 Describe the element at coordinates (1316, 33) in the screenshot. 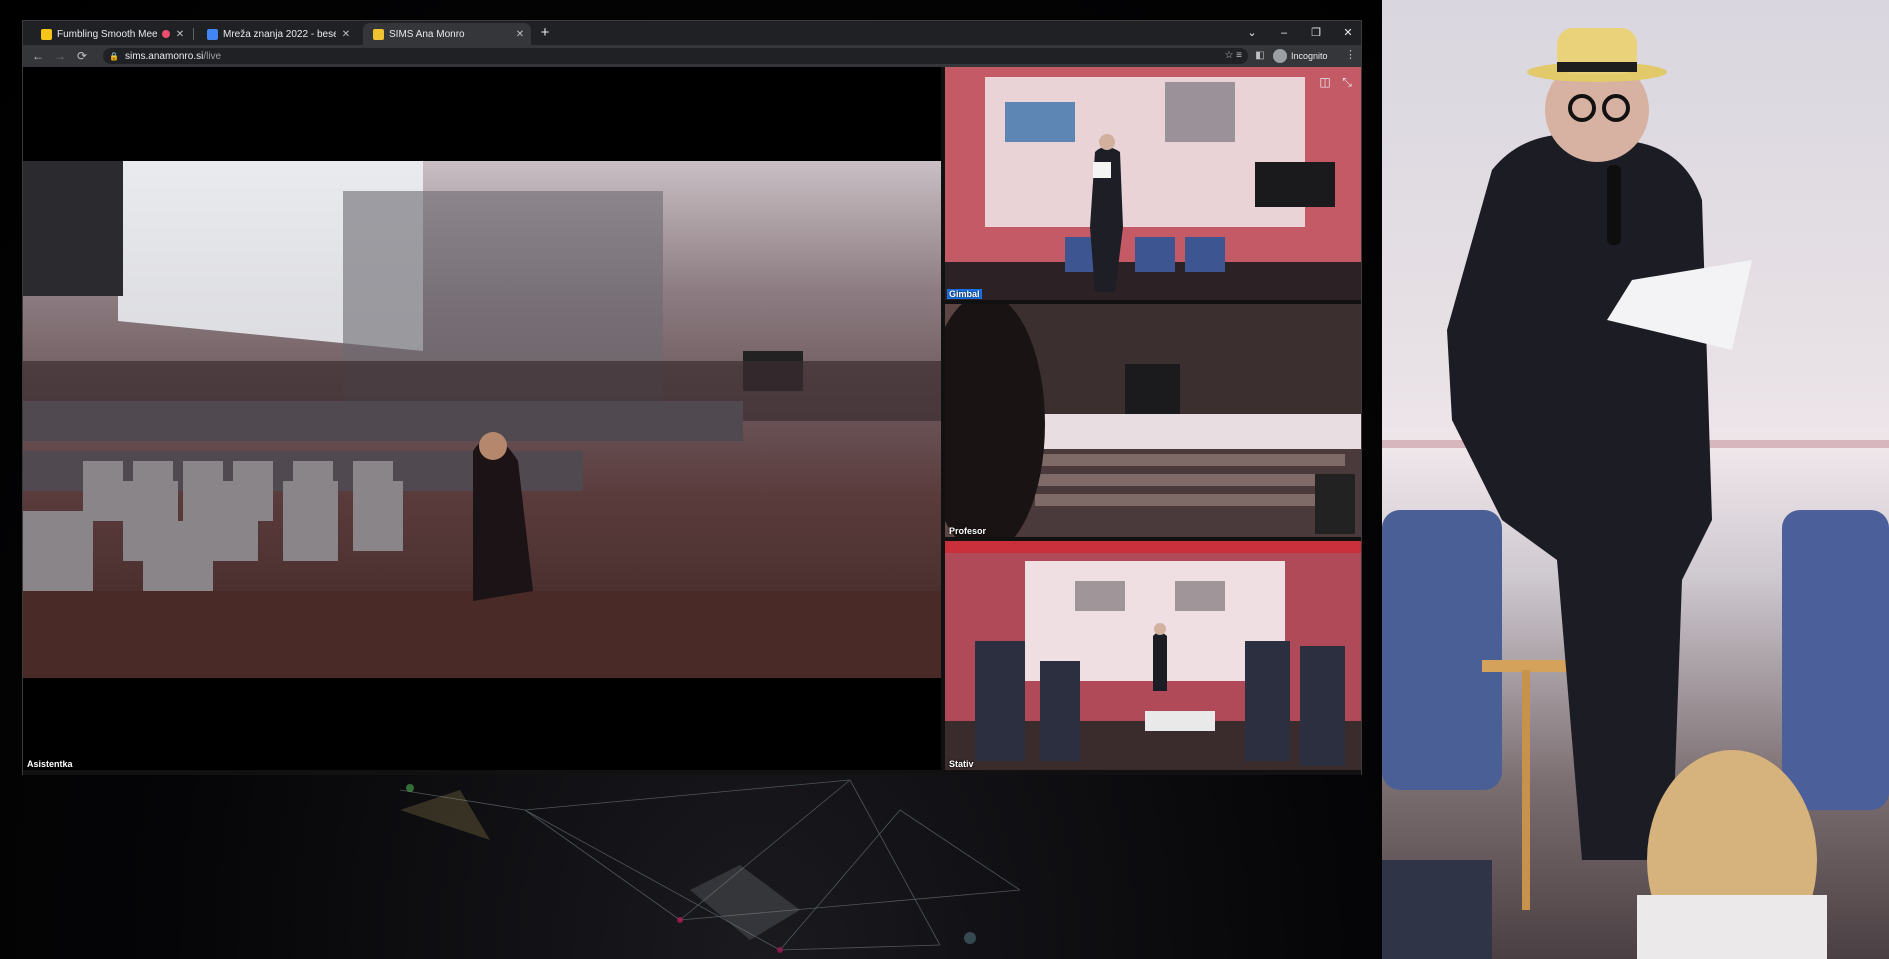

I see `restore-button: ❐` at that location.